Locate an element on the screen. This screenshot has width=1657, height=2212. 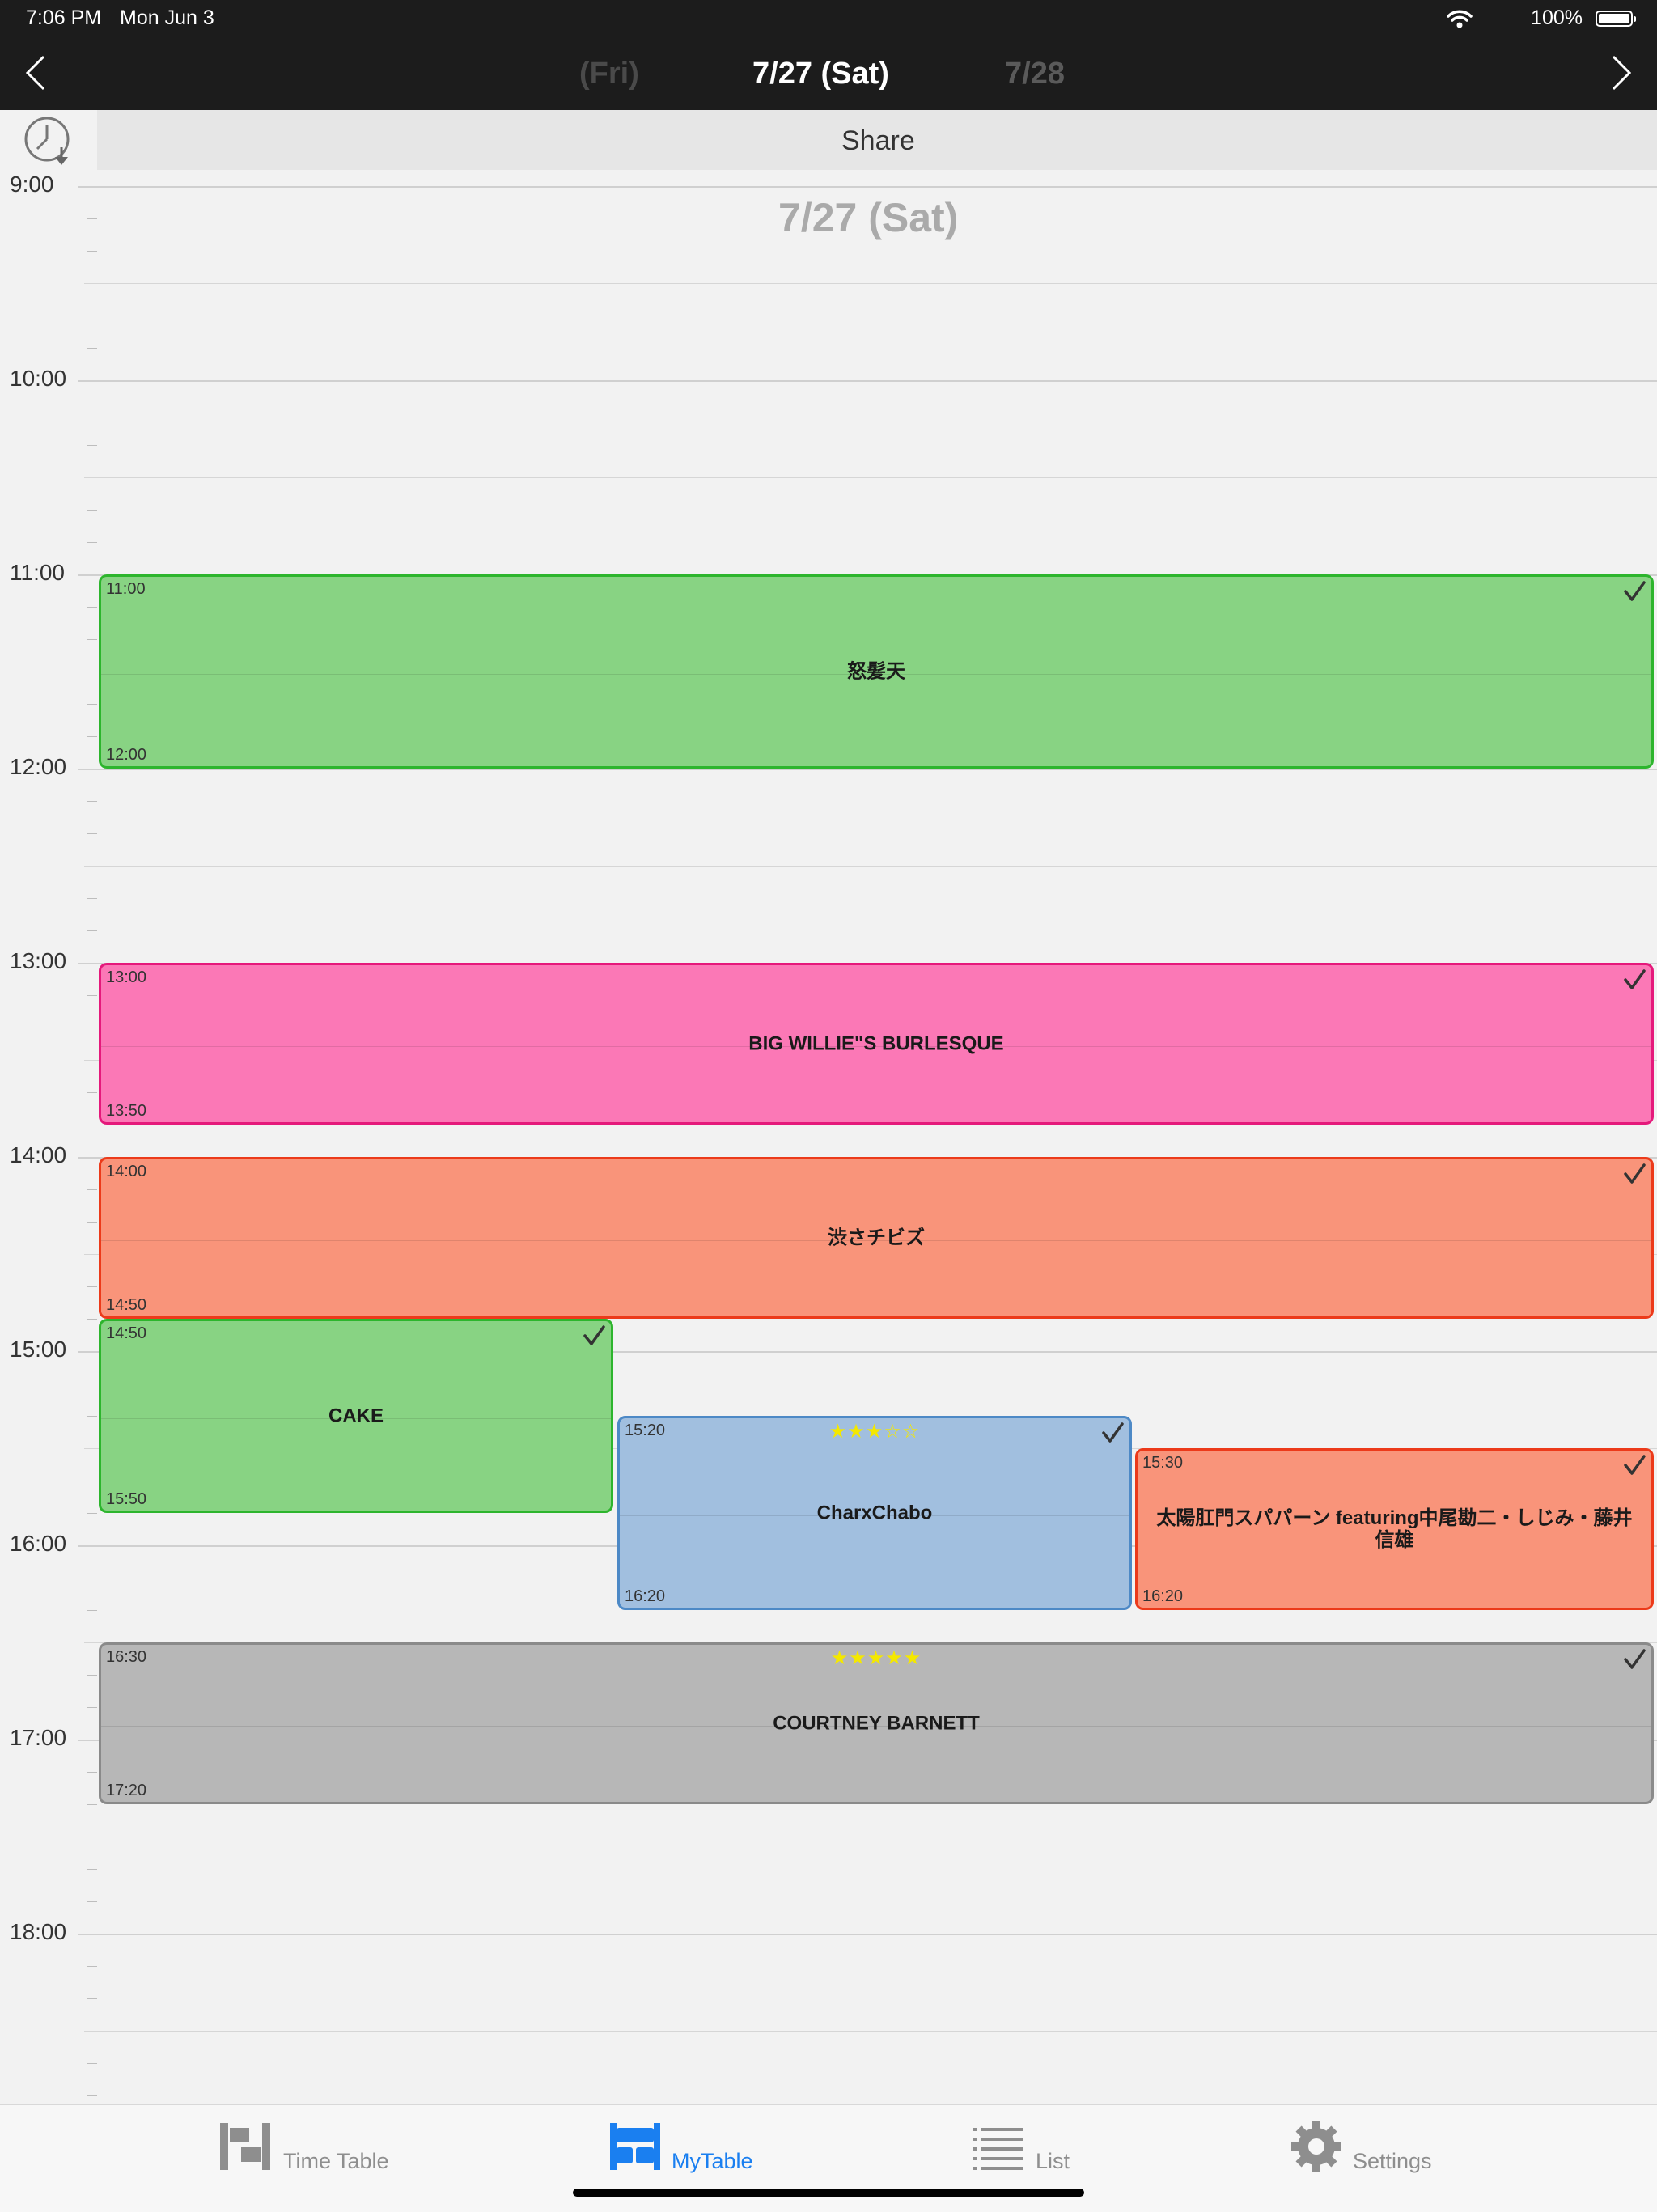
hour-label: 14:00 is located at coordinates (38, 1154).